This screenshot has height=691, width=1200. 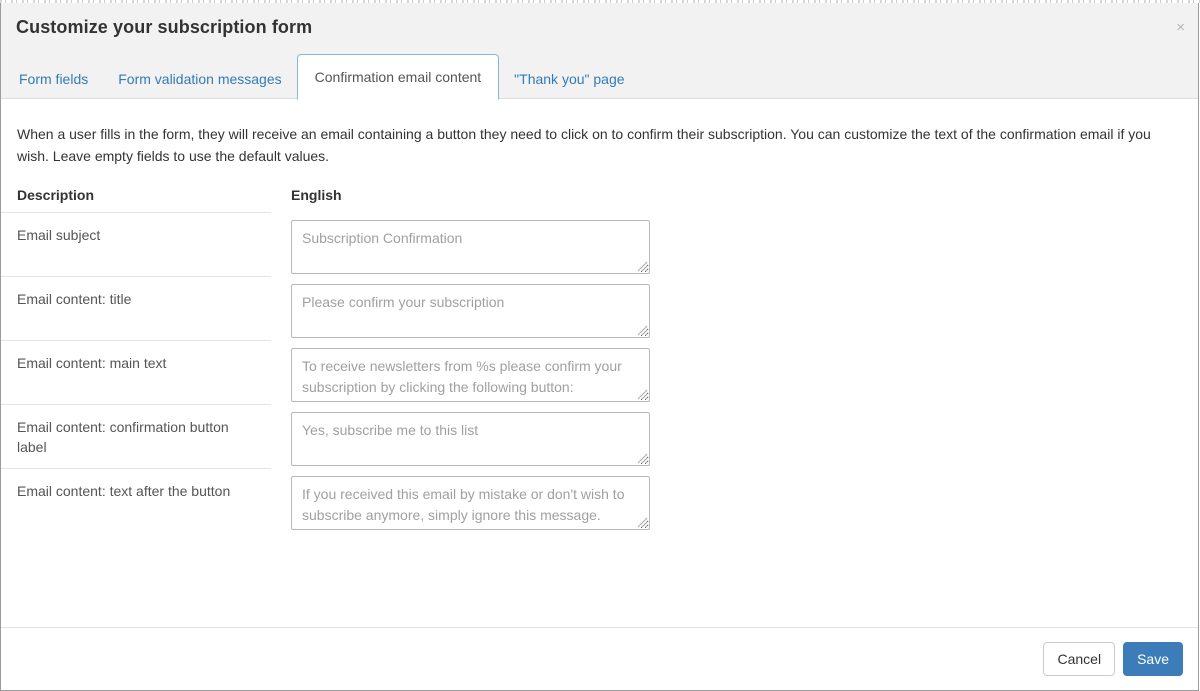 I want to click on close-icon: ×, so click(x=1180, y=27).